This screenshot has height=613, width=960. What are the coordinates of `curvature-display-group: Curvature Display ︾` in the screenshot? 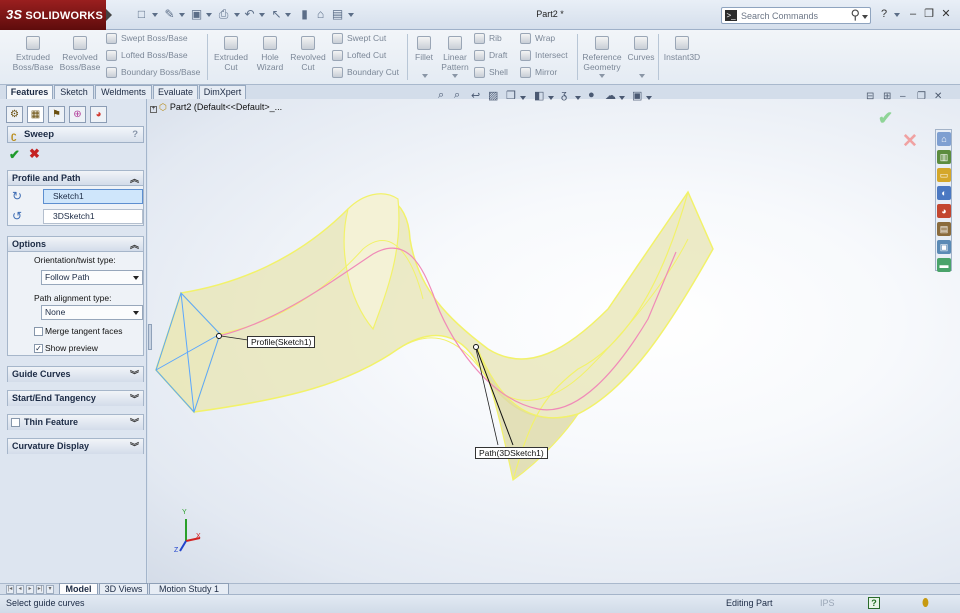 It's located at (75, 446).